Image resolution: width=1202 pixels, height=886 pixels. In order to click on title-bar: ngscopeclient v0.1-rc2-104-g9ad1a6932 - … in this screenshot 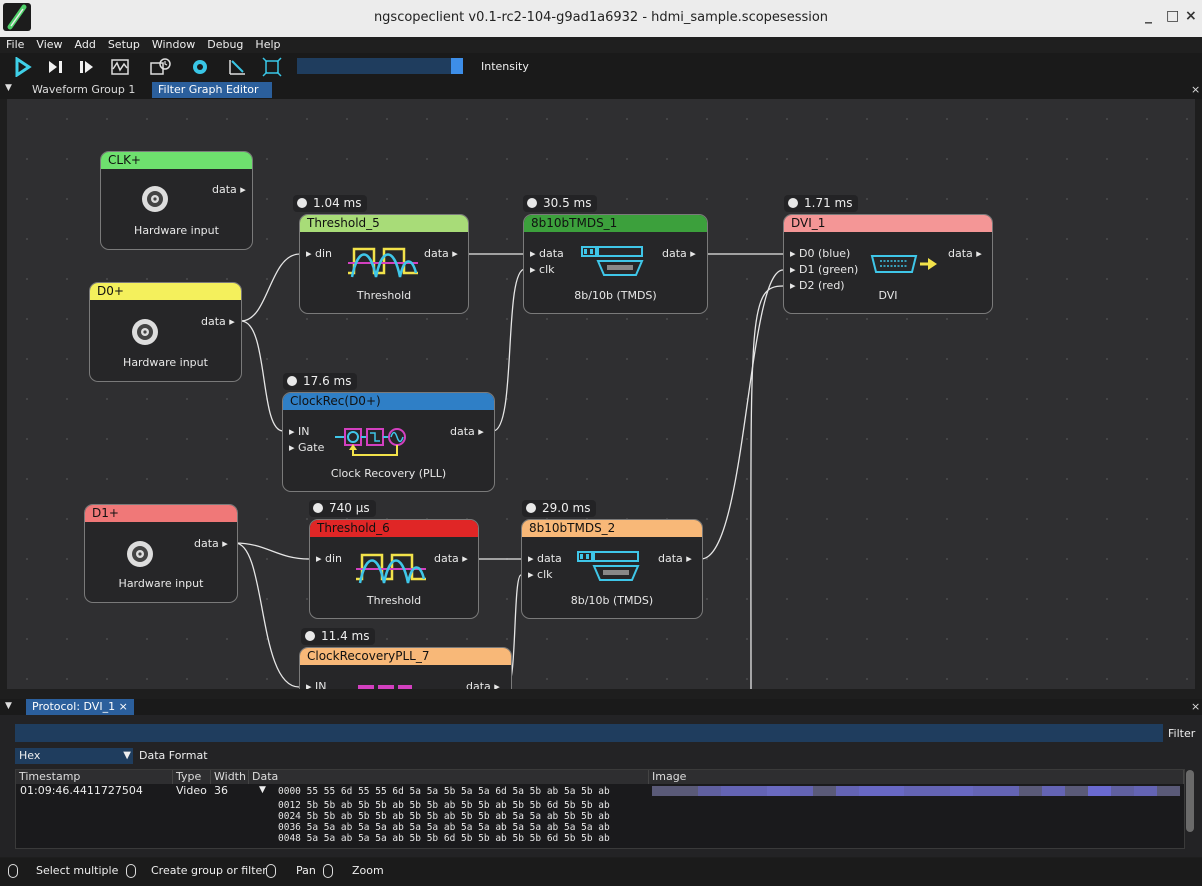, I will do `click(601, 19)`.